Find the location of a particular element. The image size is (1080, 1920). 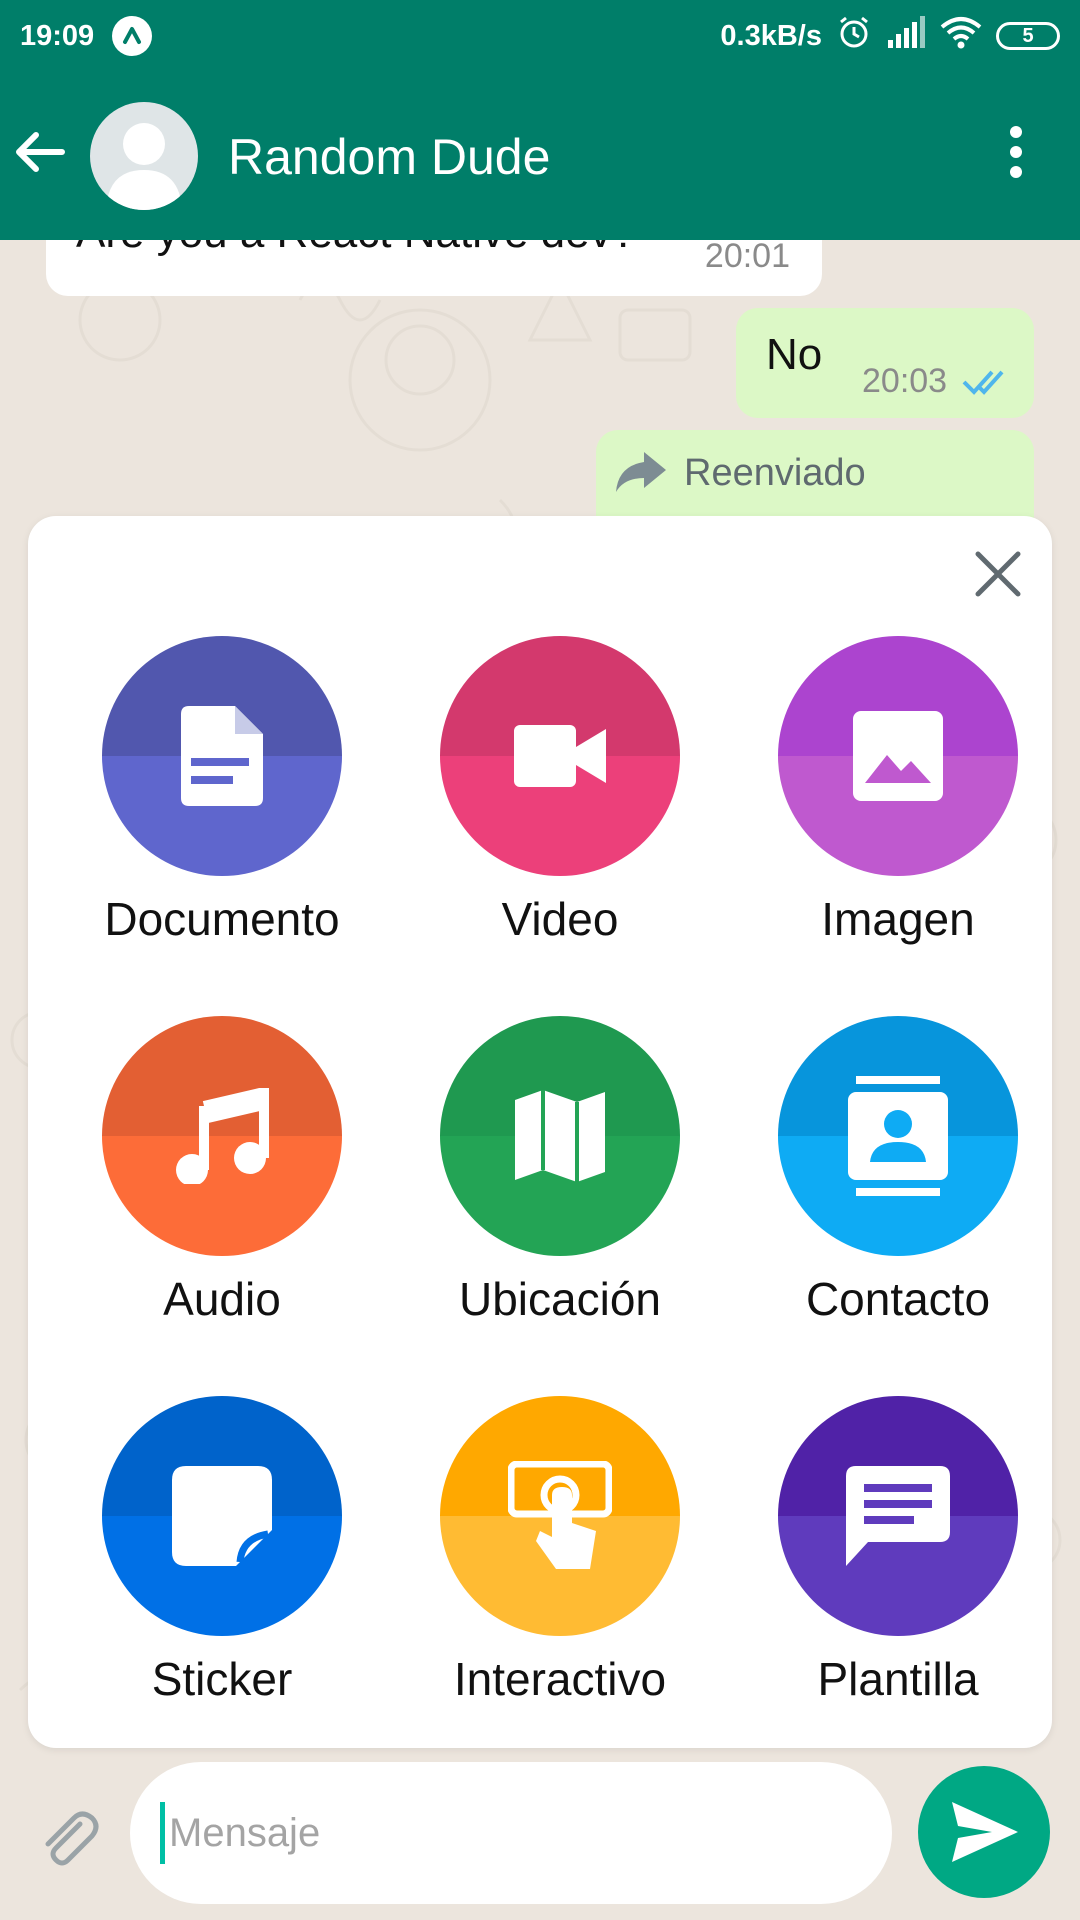

message-input is located at coordinates (500, 1833).